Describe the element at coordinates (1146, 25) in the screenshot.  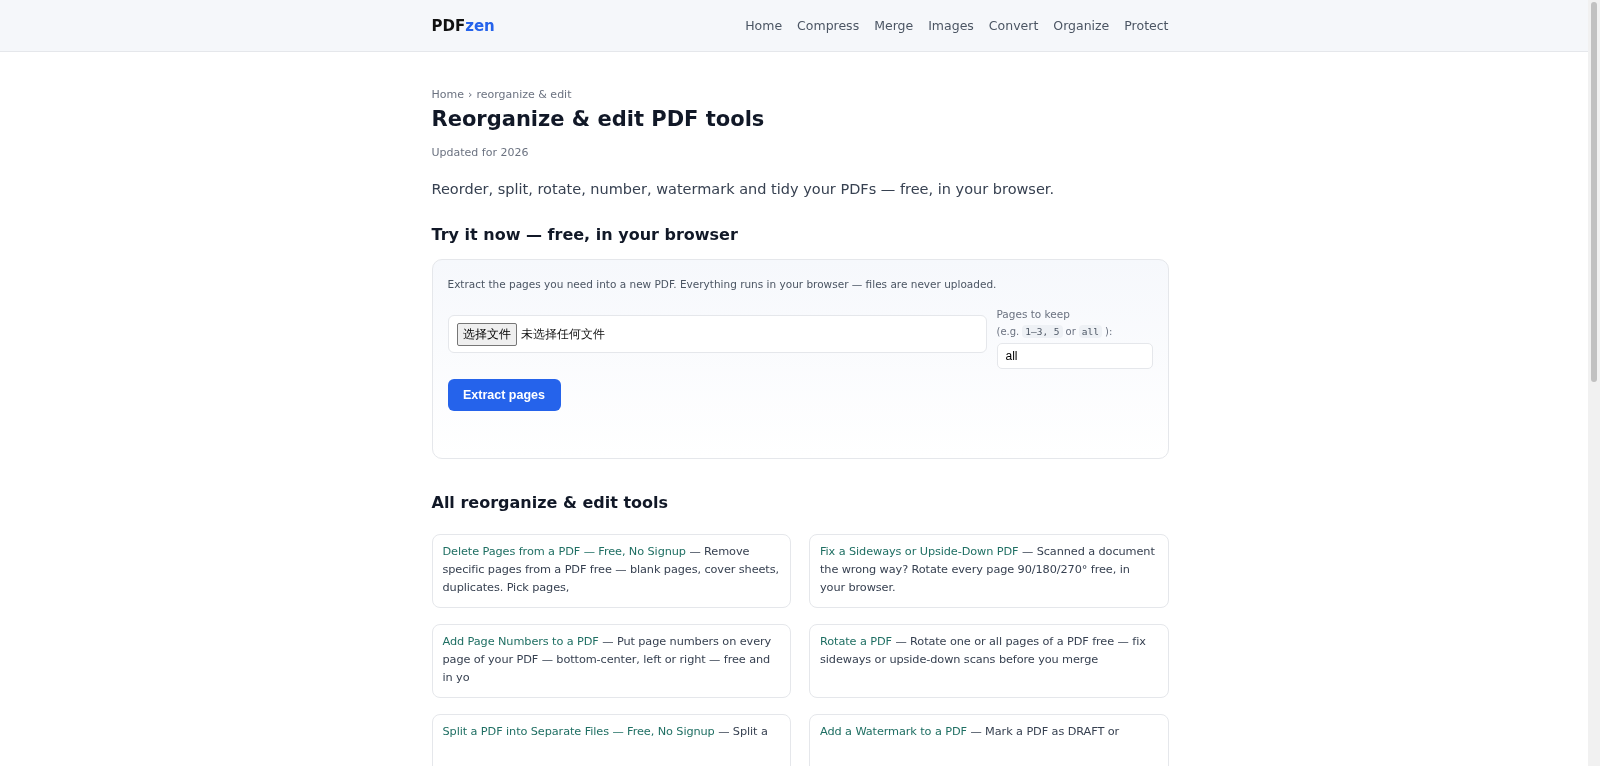
I see `nav-link: Protect` at that location.